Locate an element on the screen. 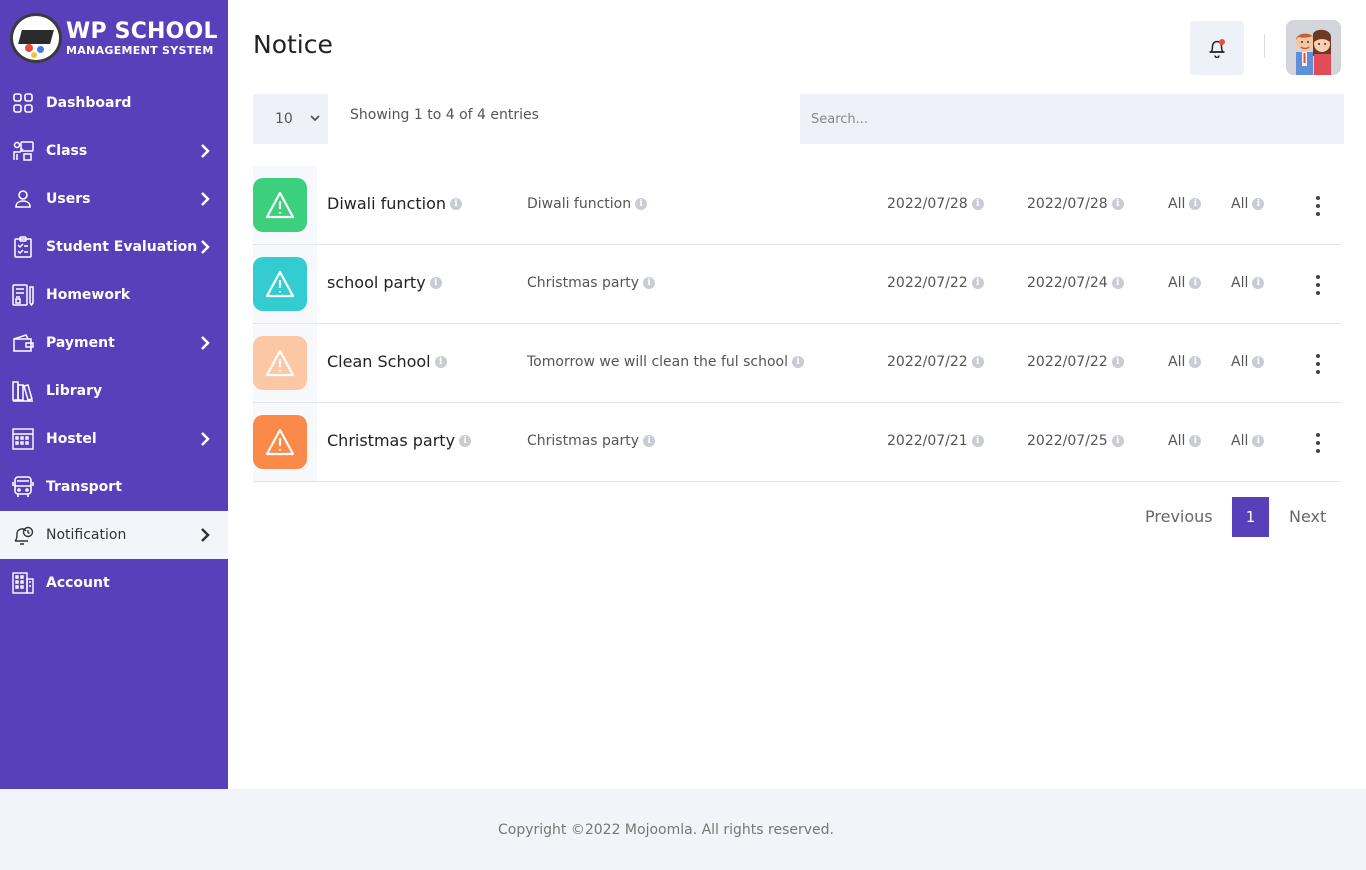 This screenshot has height=870, width=1366. sidebar-menu: Dashboard Class Users Student Evaluation is located at coordinates (114, 343).